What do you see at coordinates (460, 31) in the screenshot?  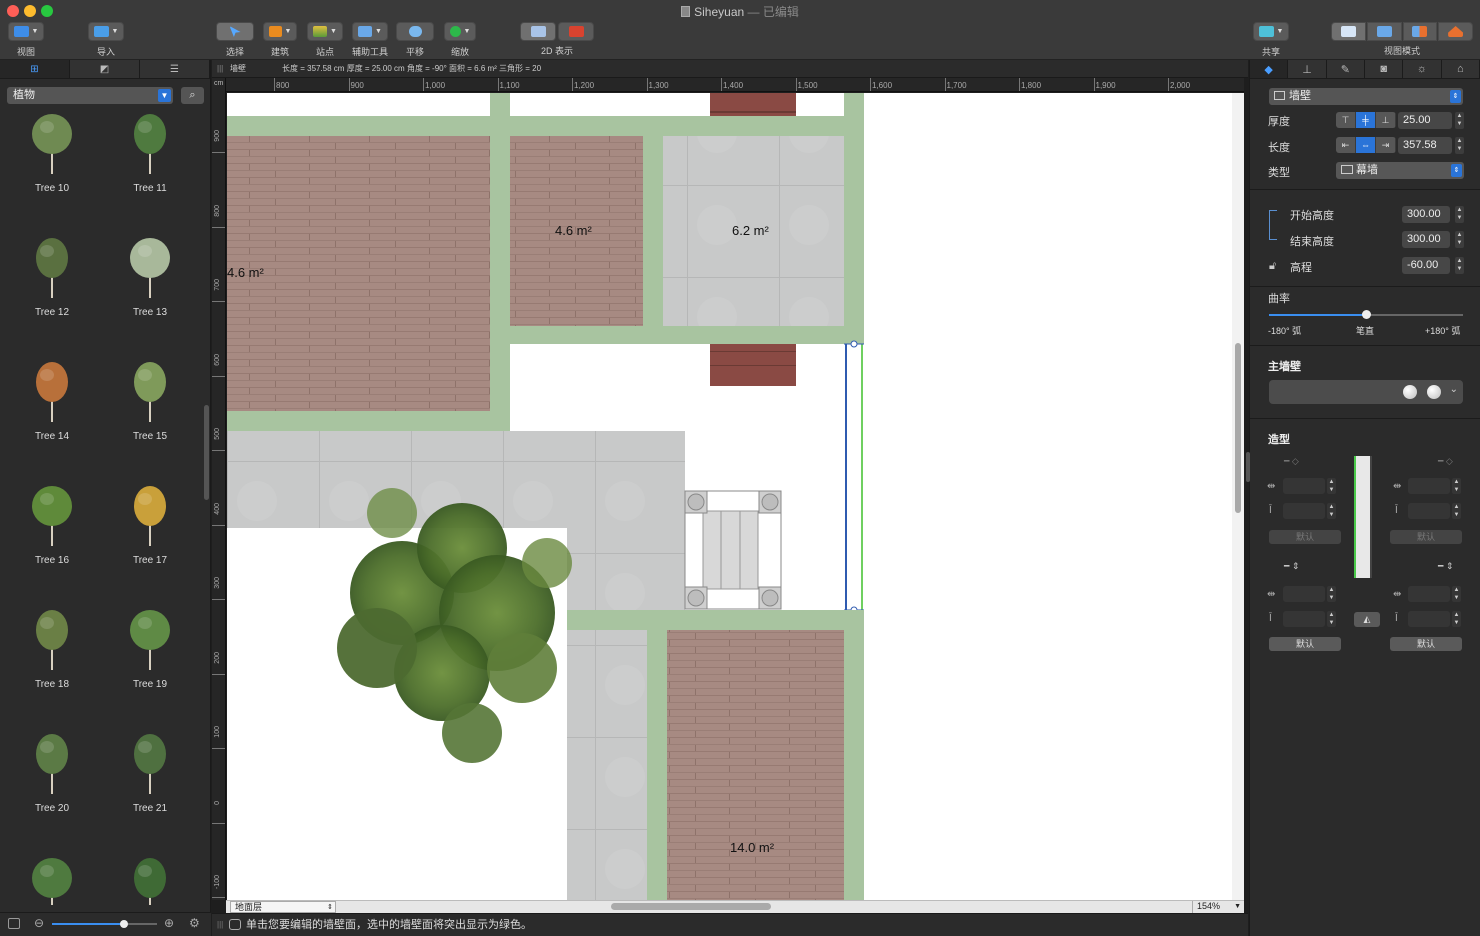 I see `zoom-button: ▼` at bounding box center [460, 31].